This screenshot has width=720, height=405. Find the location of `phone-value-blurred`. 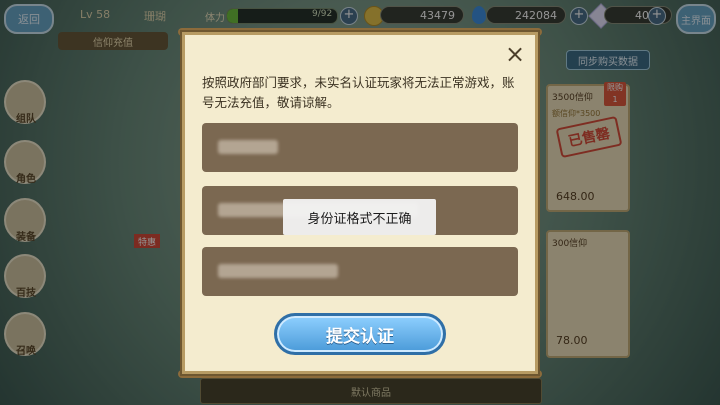

phone-value-blurred is located at coordinates (278, 271).